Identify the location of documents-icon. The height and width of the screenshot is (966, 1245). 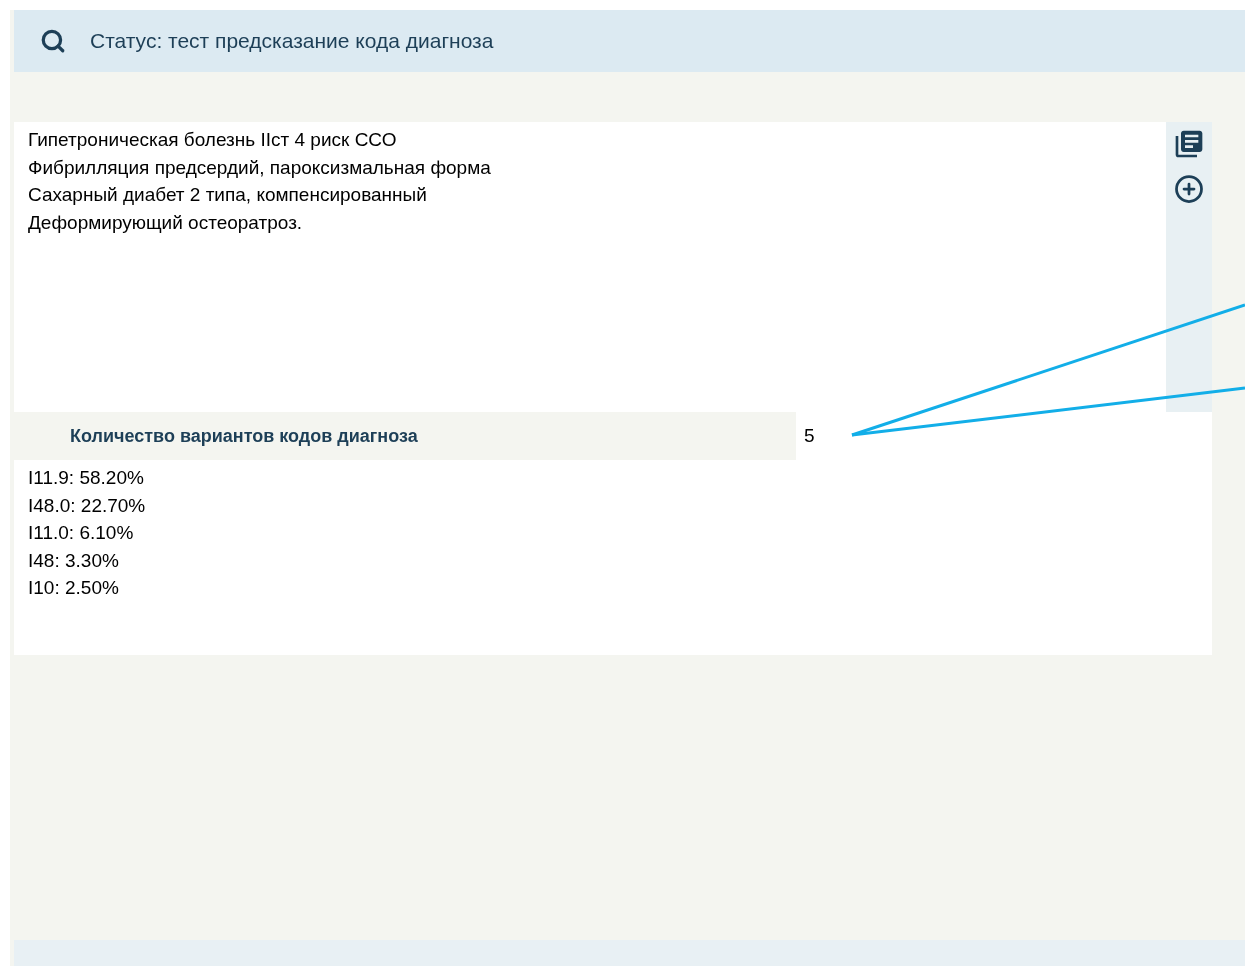
(1189, 144).